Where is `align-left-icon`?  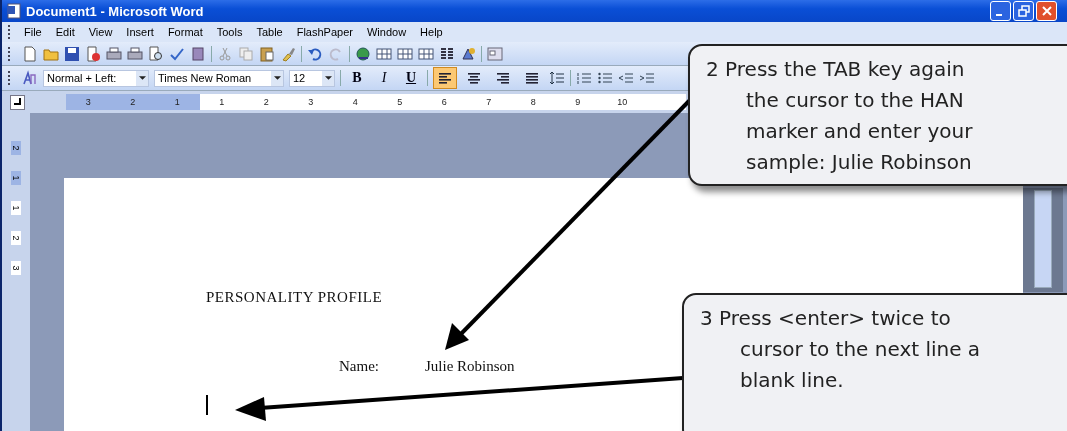
align-left-icon is located at coordinates (445, 78).